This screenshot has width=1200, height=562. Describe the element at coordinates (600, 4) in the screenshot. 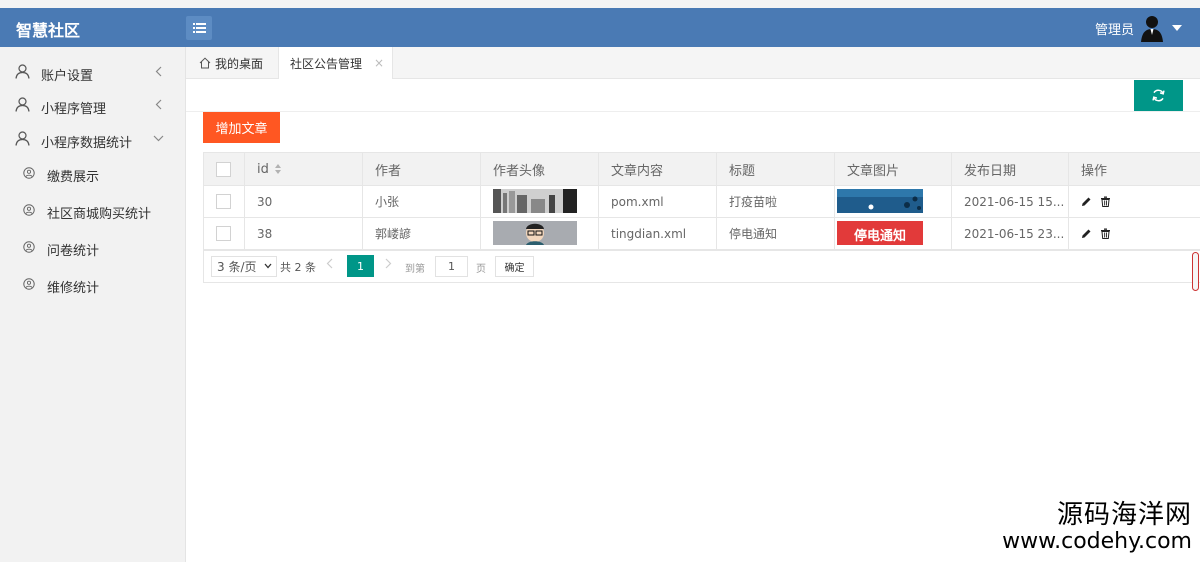

I see `top-strip` at that location.